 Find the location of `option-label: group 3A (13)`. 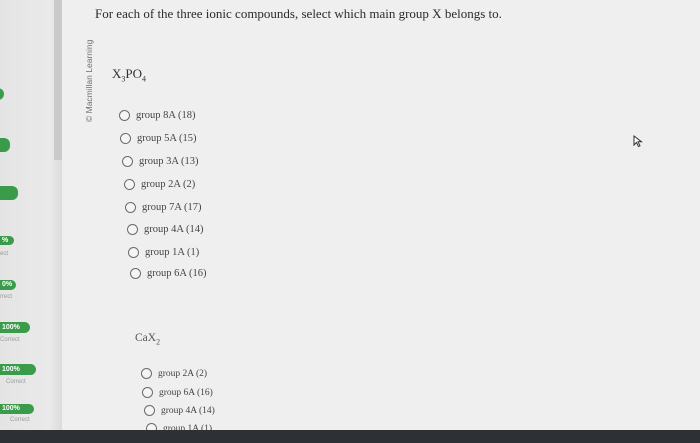

option-label: group 3A (13) is located at coordinates (169, 161).